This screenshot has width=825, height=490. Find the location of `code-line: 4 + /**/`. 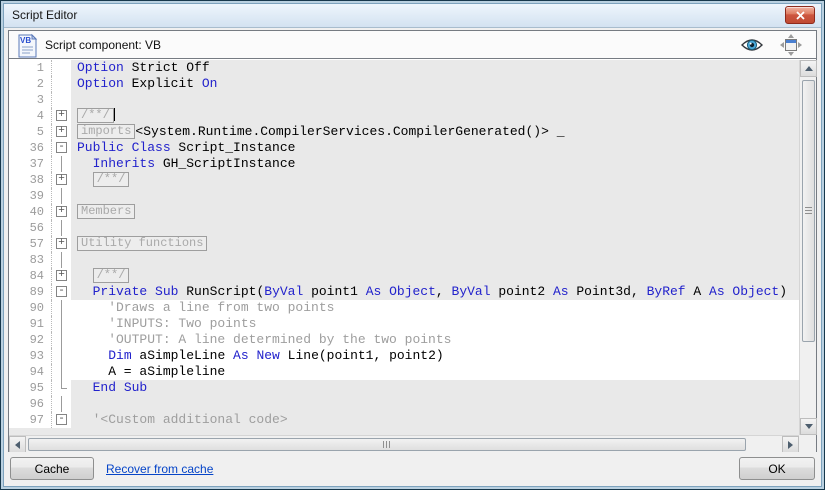

code-line: 4 + /**/ is located at coordinates (404, 116).